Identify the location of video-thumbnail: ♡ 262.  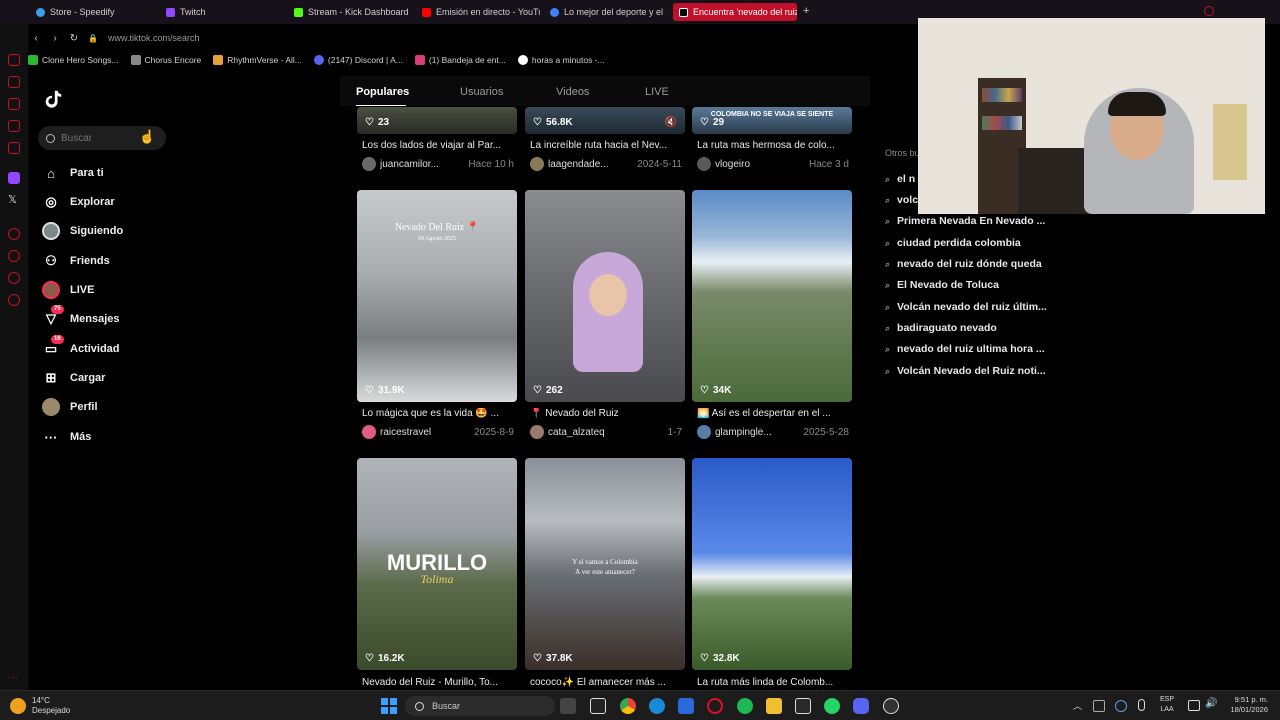
(605, 296).